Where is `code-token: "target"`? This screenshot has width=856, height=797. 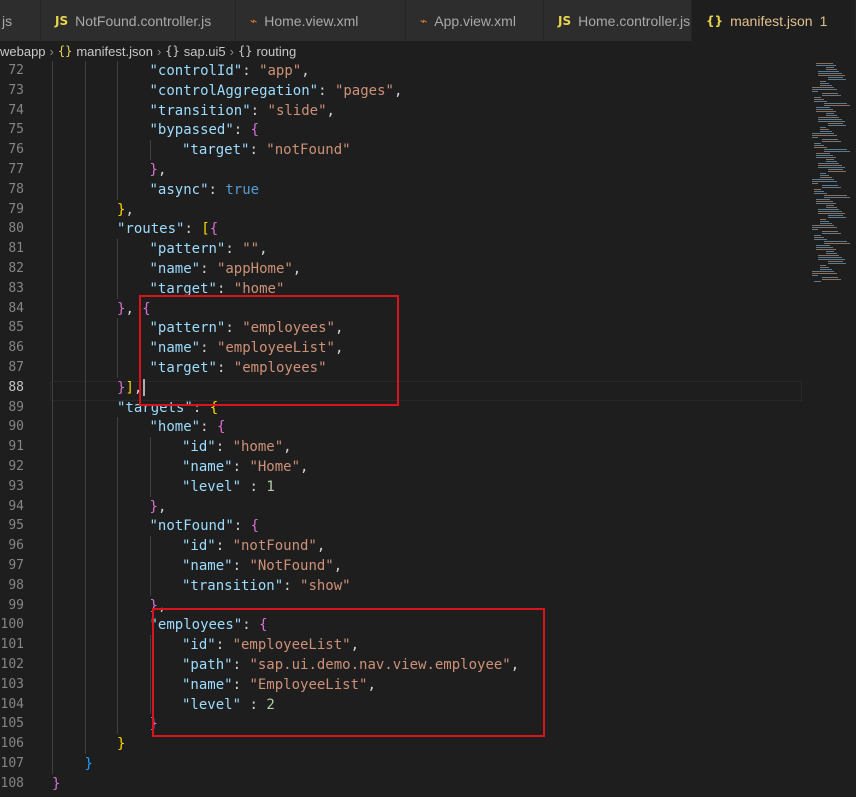 code-token: "target" is located at coordinates (216, 150).